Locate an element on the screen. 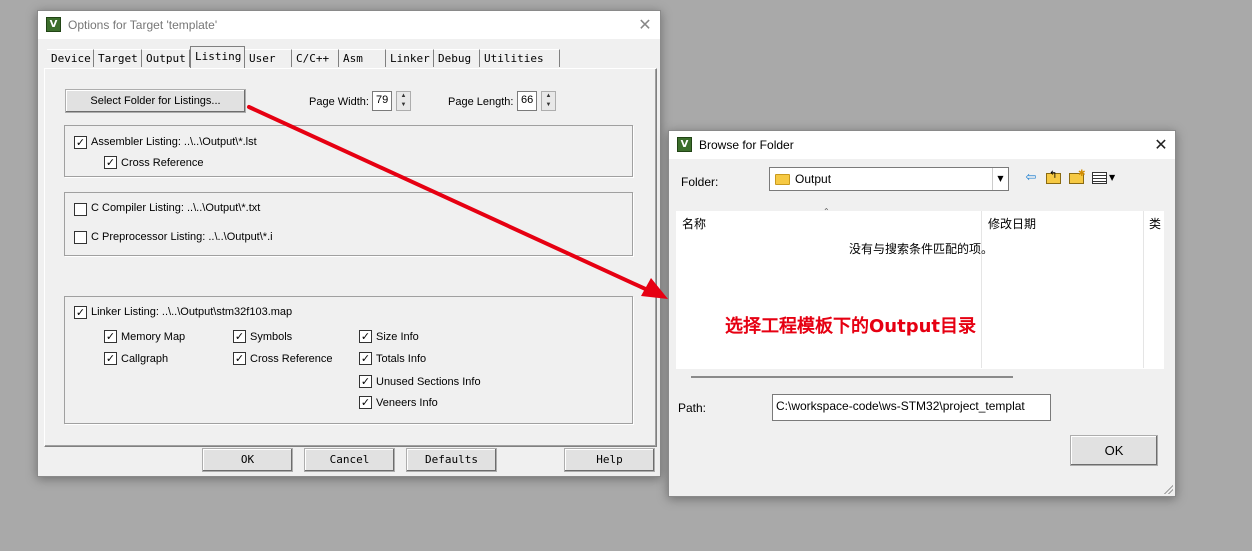 The width and height of the screenshot is (1252, 551). page-length-stepper: ▲ ▼ is located at coordinates (548, 101).